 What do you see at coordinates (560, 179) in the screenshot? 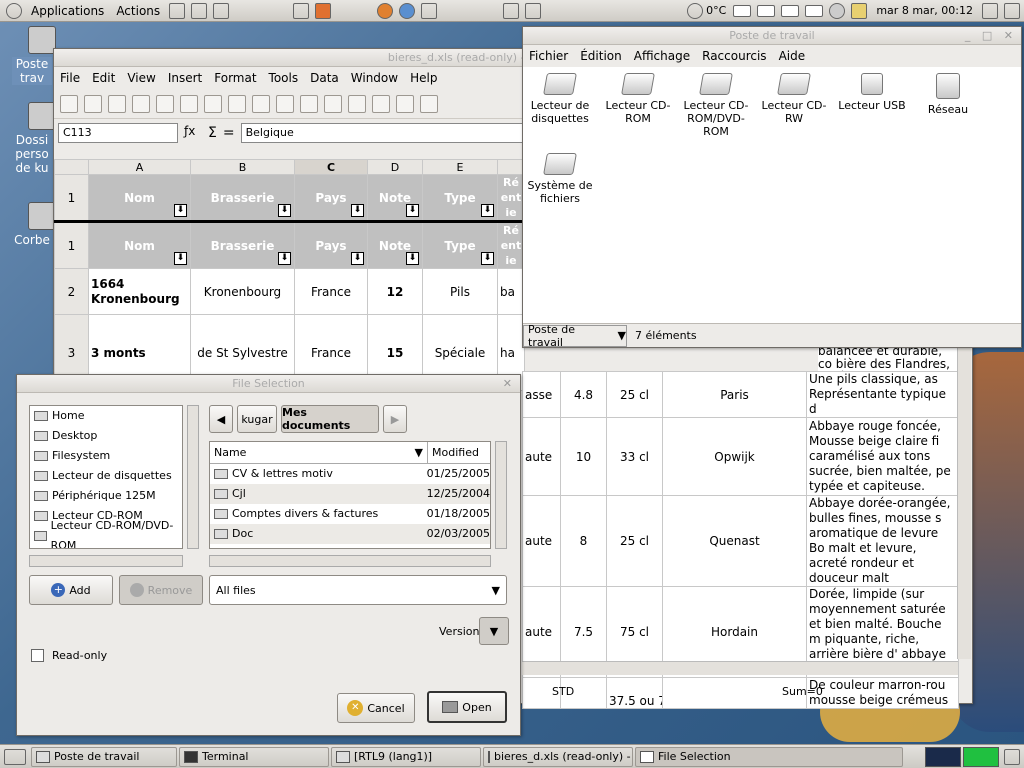
I see `filesystem-item: Système de fichiers` at bounding box center [560, 179].